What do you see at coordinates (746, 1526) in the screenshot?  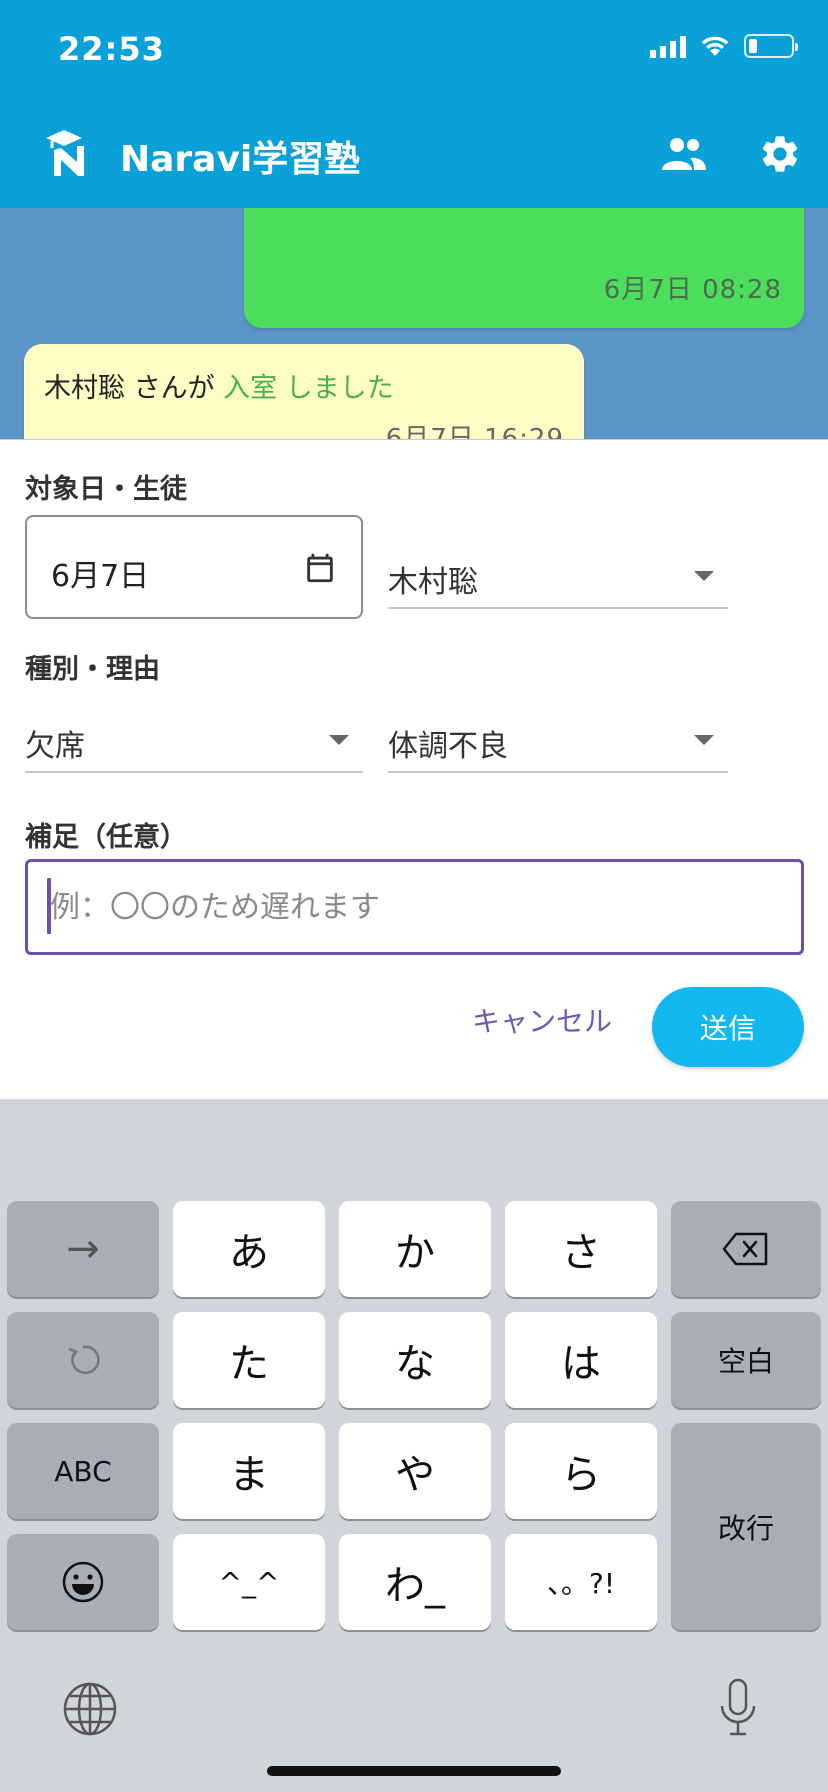 I see `return-key: 改行` at bounding box center [746, 1526].